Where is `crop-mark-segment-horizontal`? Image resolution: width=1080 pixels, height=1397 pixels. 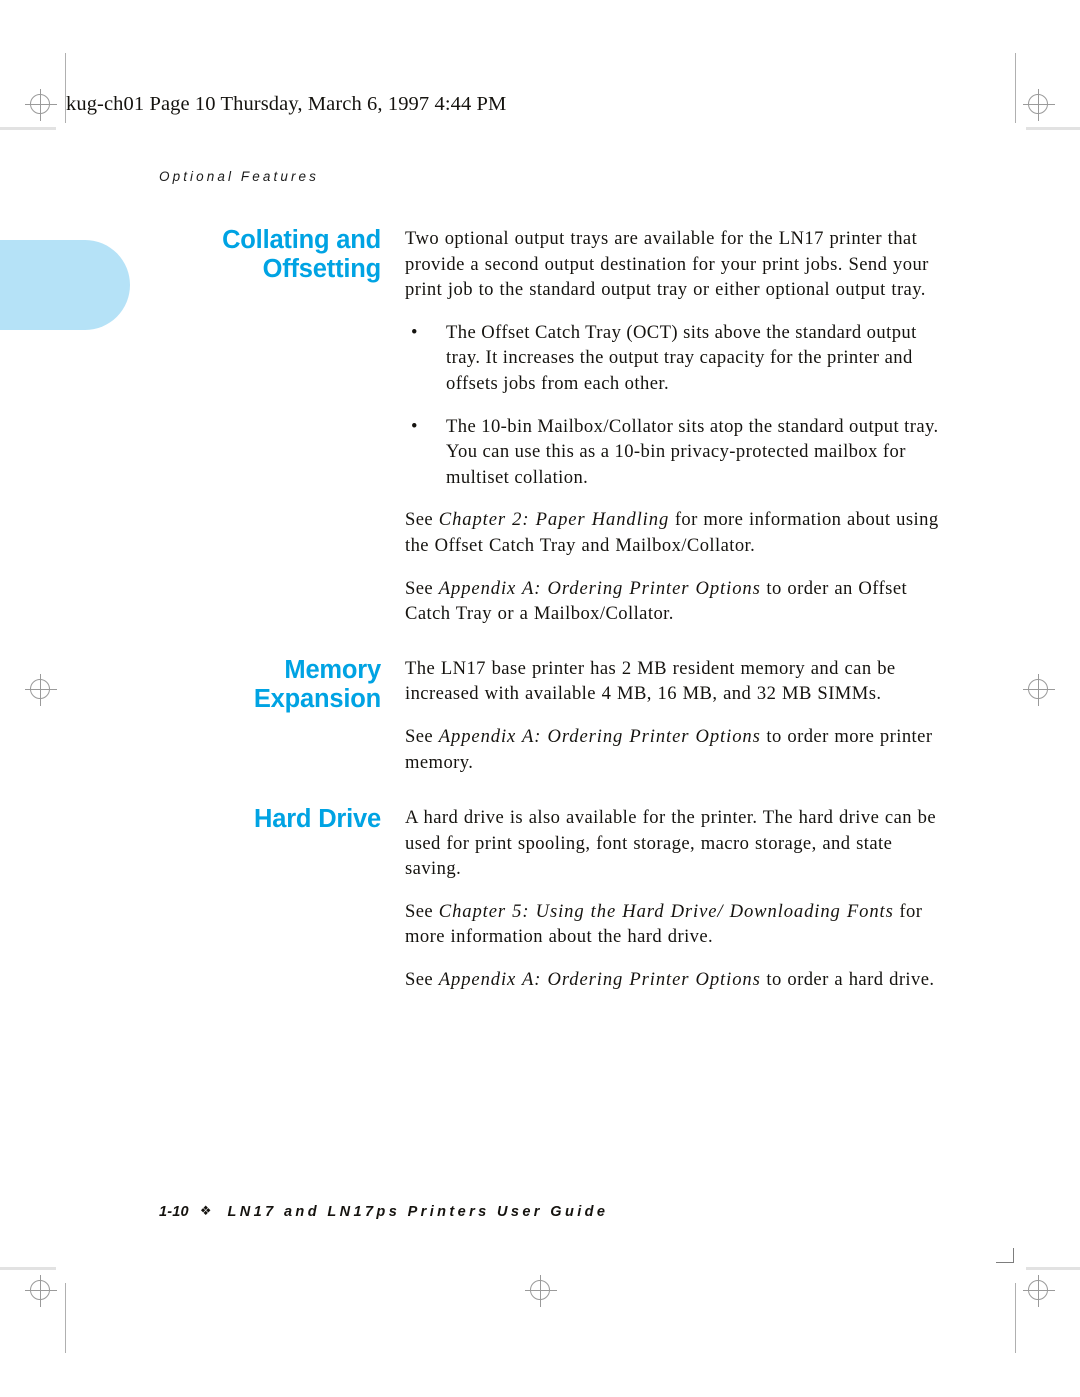
crop-mark-segment-horizontal is located at coordinates (1005, 1262).